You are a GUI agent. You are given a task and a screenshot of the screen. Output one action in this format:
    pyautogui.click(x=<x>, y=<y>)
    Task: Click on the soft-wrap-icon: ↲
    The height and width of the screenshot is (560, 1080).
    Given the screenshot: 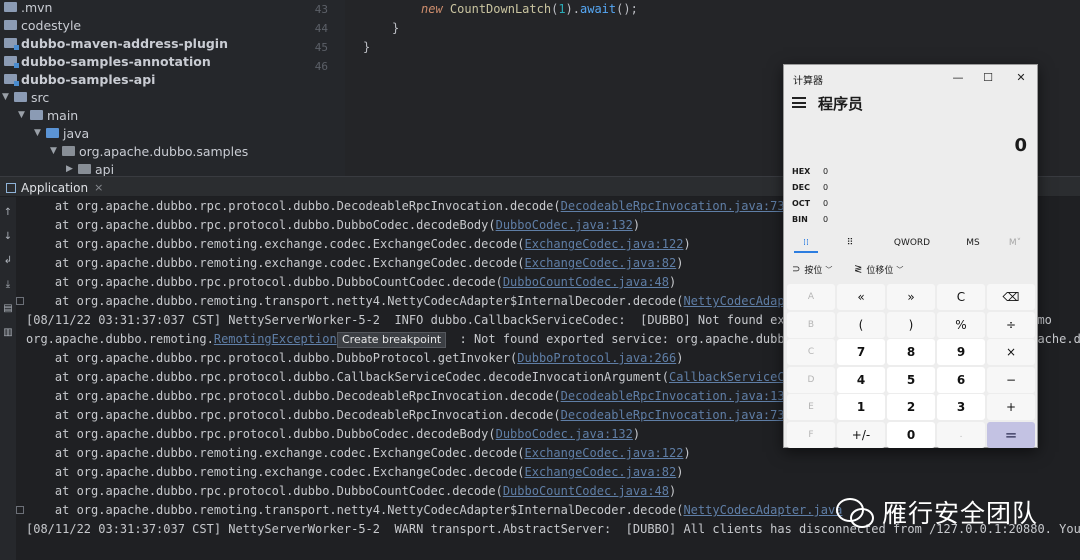 What is the action you would take?
    pyautogui.click(x=8, y=261)
    